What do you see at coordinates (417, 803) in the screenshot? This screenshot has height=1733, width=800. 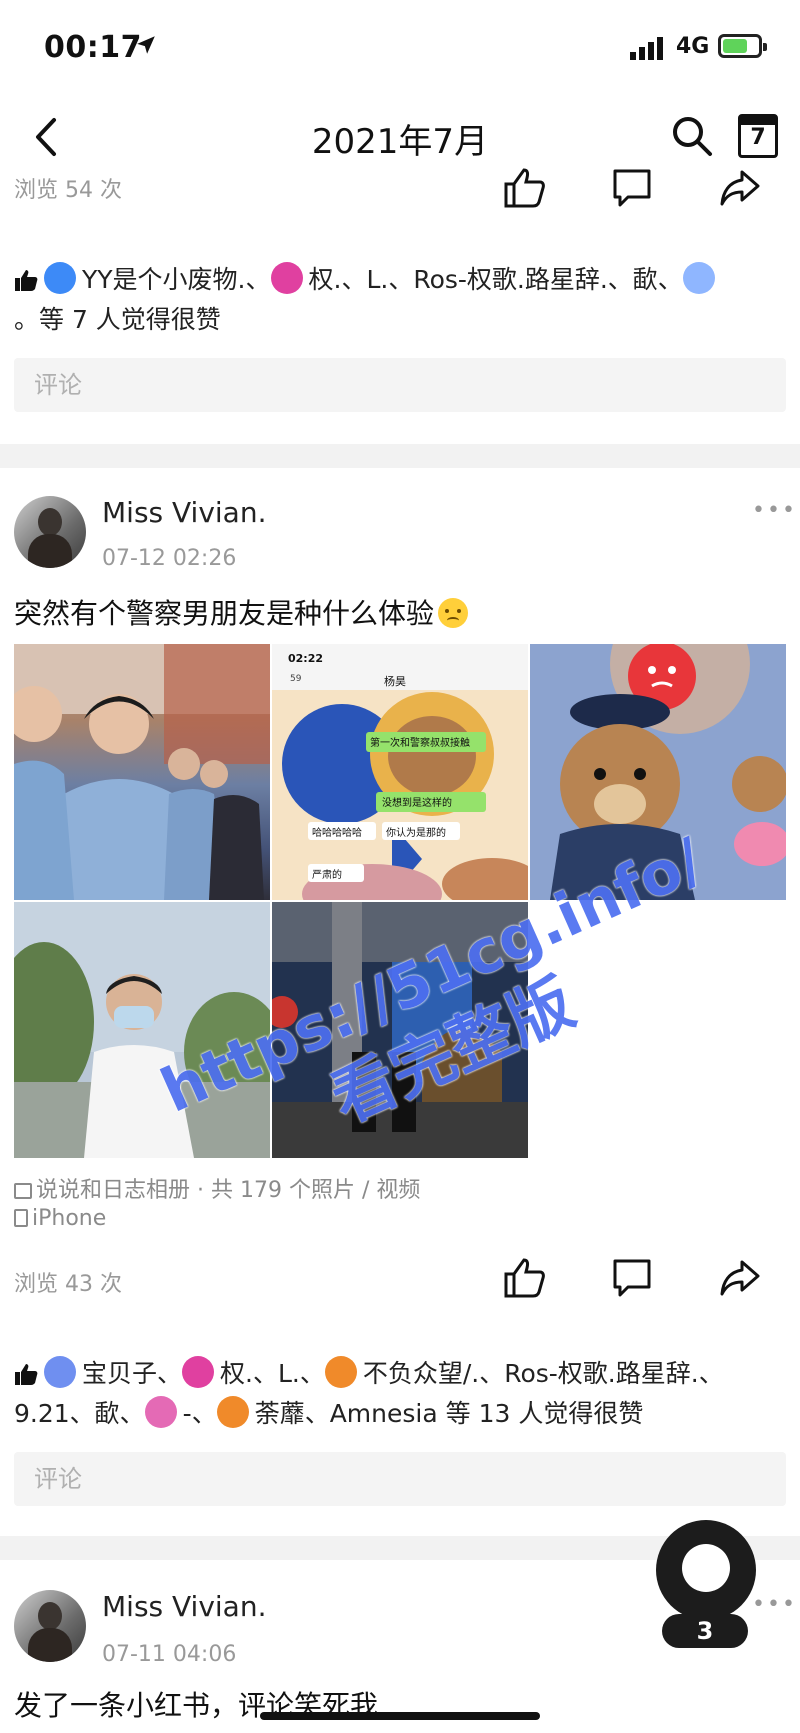 I see `chat-message: 没想到是这样的` at bounding box center [417, 803].